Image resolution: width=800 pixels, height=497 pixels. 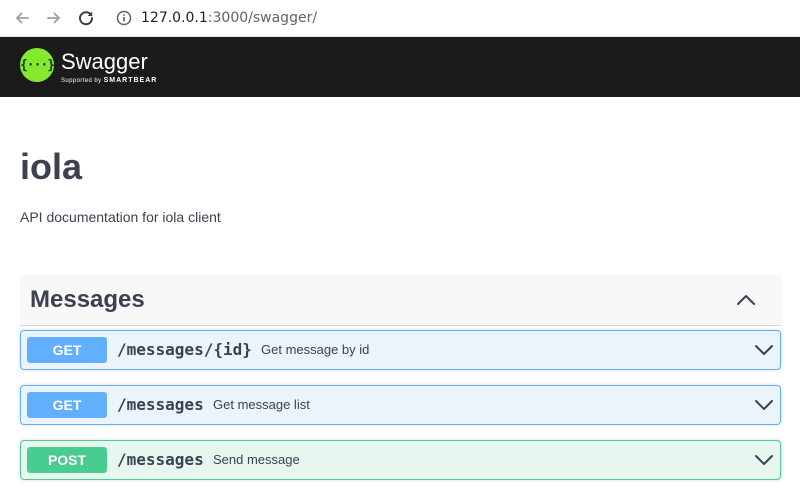 I want to click on back-arrow-icon, so click(x=22, y=18).